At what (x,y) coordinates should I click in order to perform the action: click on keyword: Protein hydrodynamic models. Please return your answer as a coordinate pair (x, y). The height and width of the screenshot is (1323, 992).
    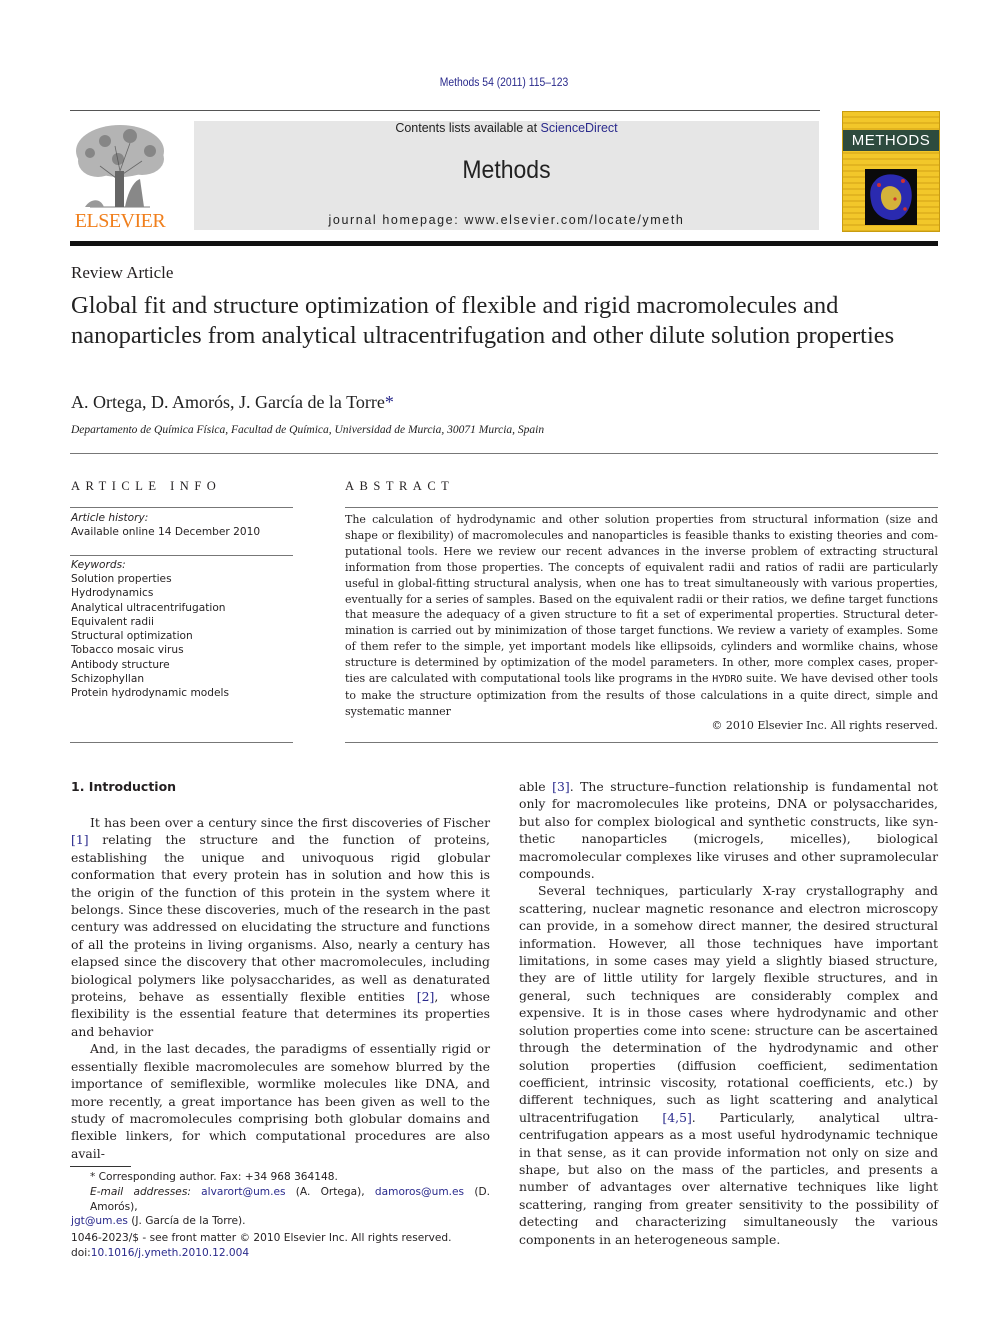
    Looking at the image, I should click on (150, 693).